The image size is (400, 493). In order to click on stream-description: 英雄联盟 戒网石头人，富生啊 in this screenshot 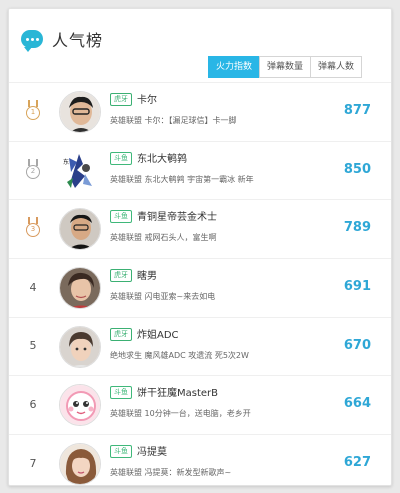, I will do `click(163, 238)`.